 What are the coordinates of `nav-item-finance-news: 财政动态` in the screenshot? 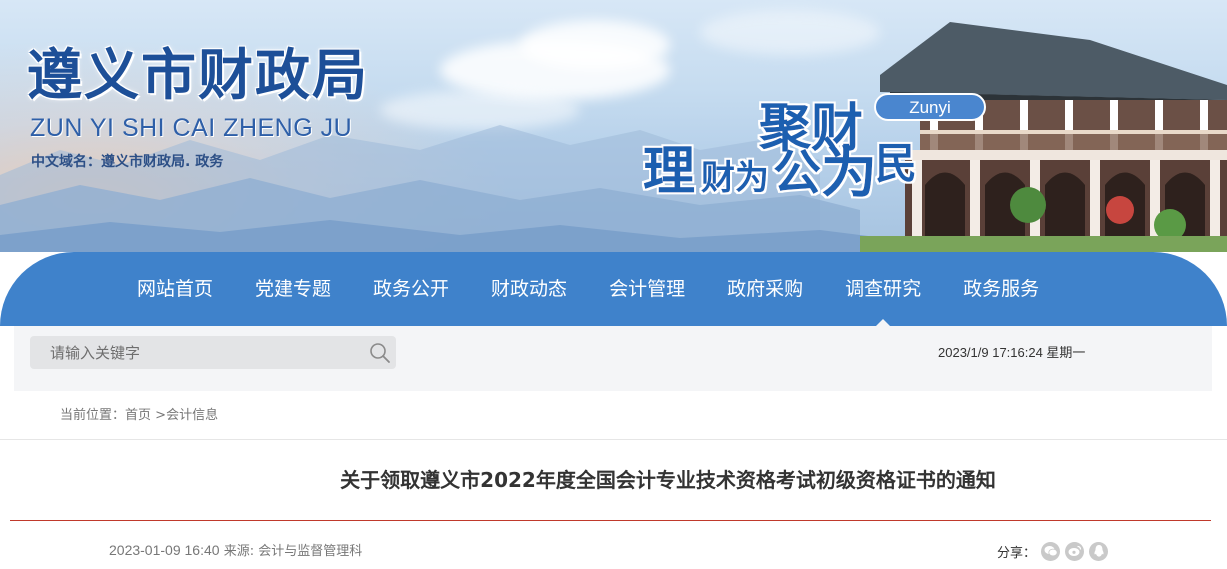 It's located at (529, 289).